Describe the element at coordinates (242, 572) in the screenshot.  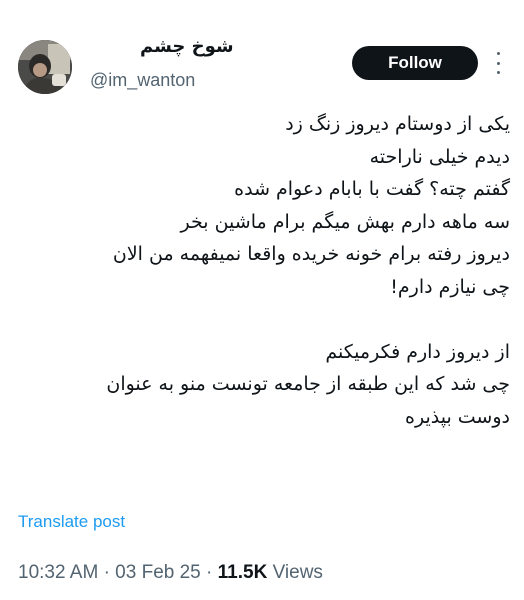
I see `views-count: 11.5K` at that location.